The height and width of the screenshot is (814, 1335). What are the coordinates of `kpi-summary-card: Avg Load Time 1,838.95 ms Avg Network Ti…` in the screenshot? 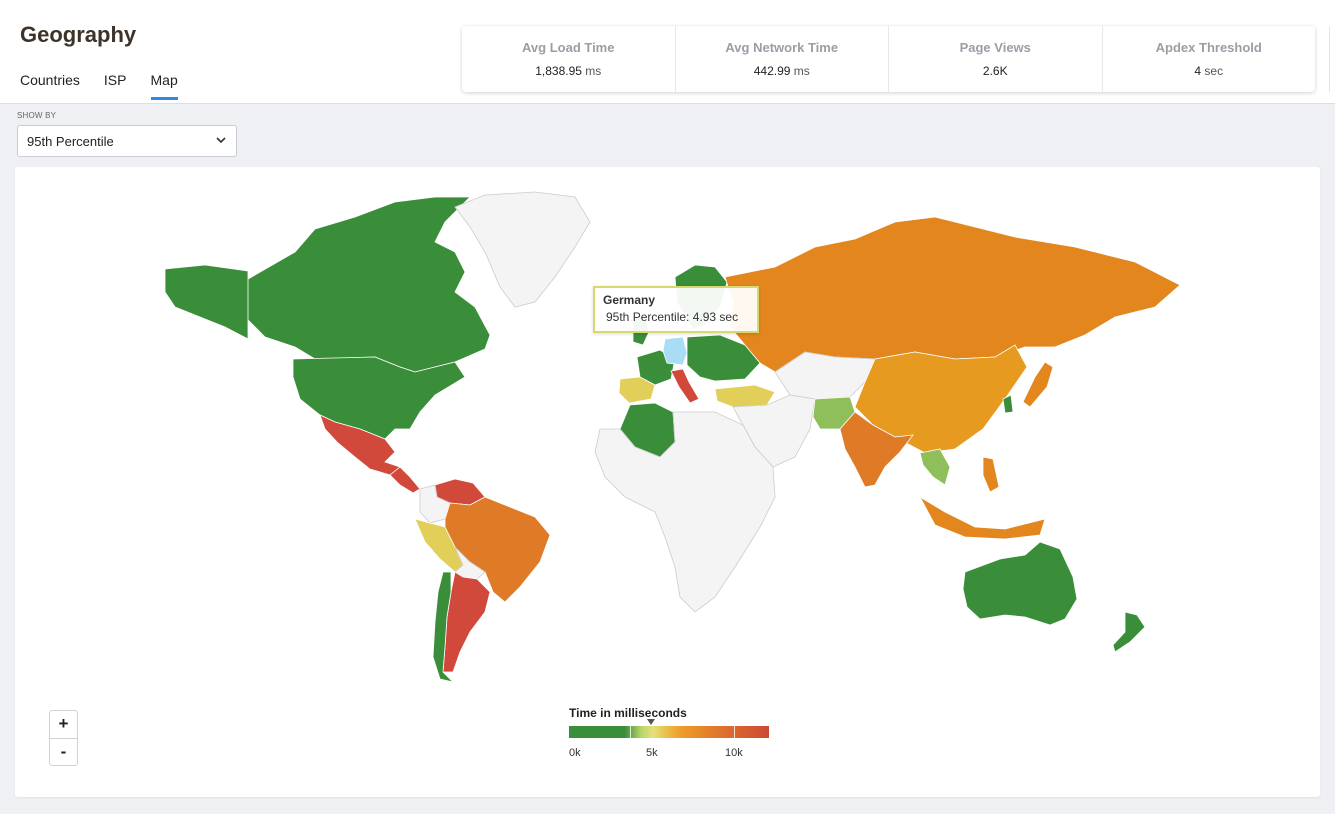 It's located at (888, 59).